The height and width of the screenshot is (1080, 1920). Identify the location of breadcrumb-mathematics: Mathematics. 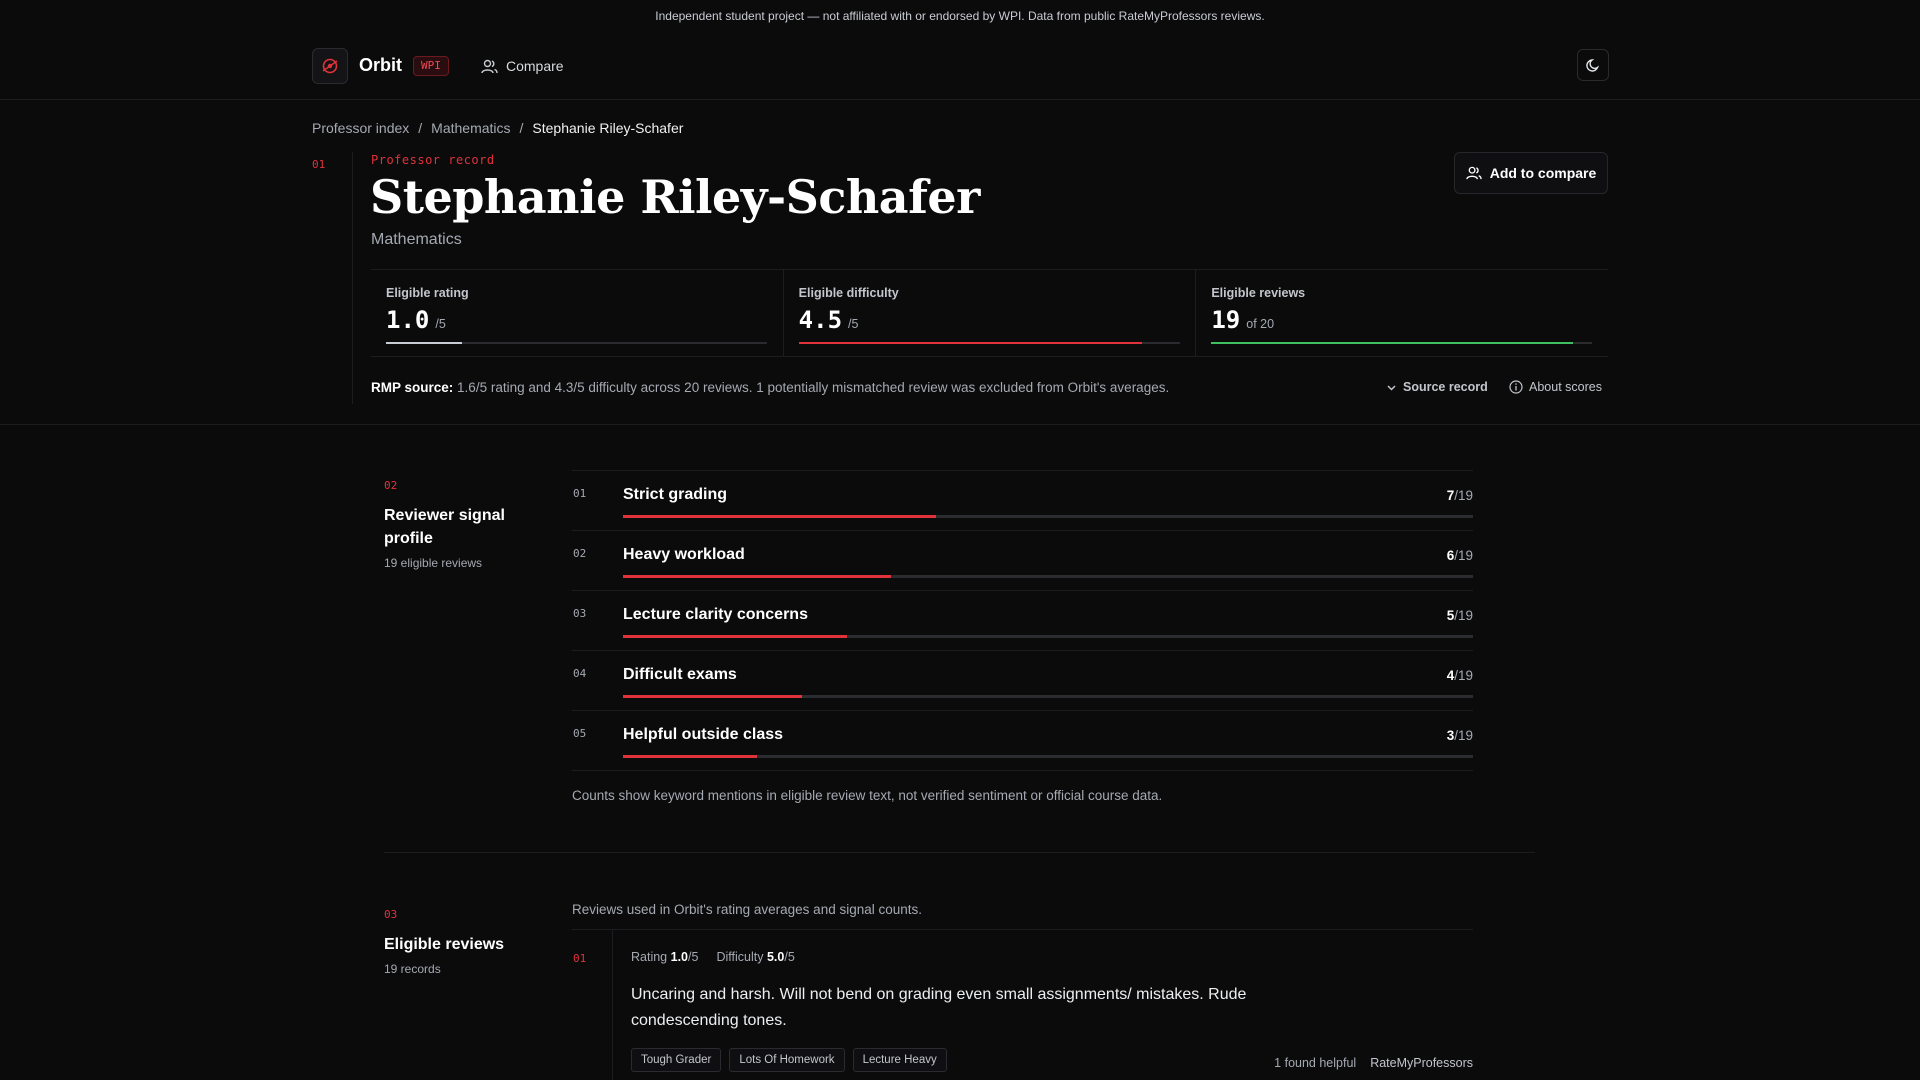
(470, 128).